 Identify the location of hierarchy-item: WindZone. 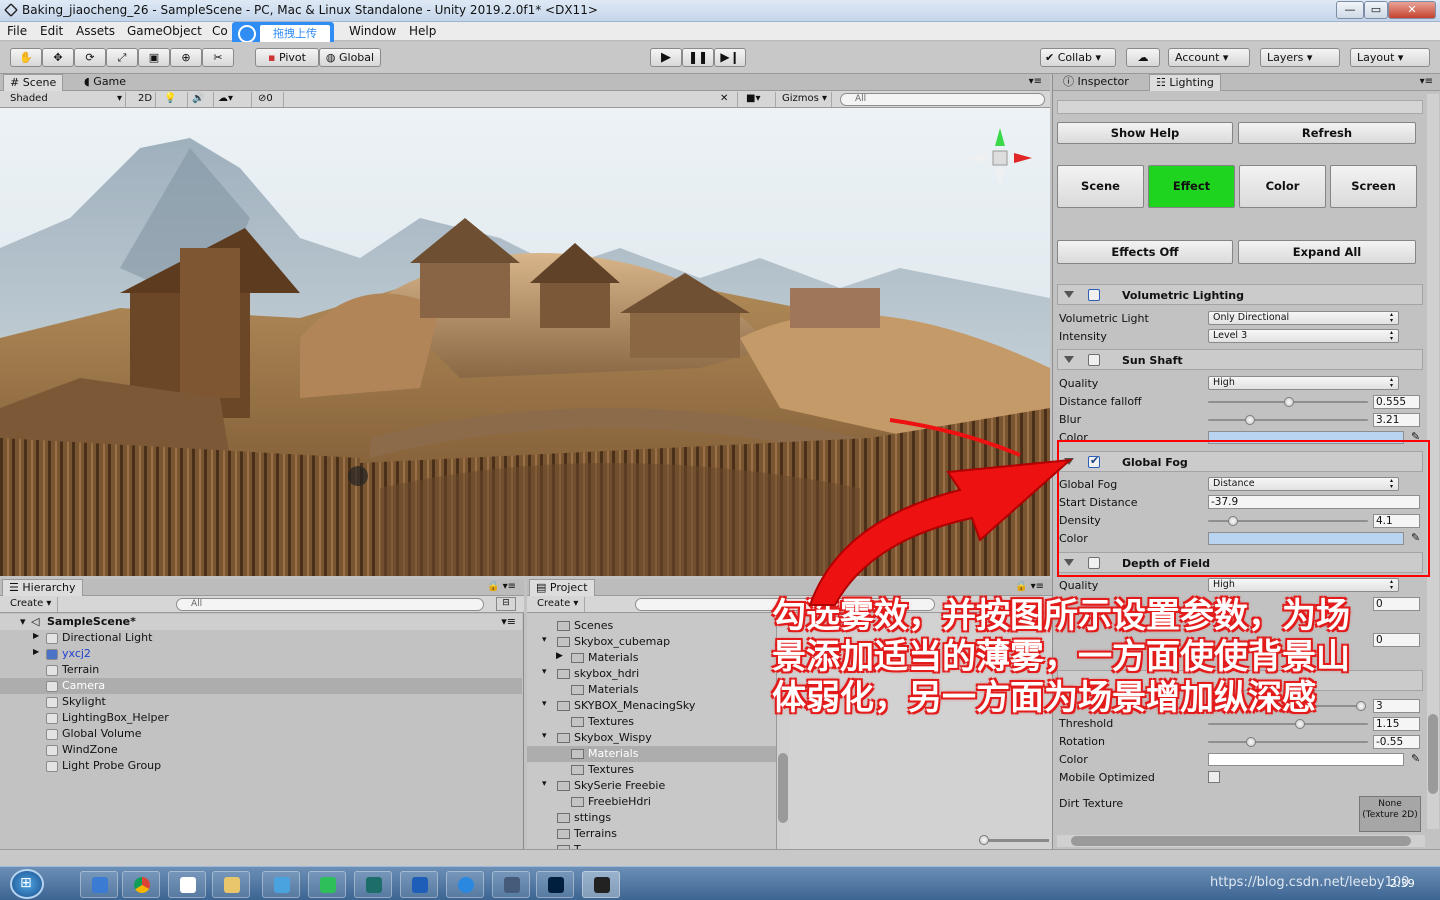
(261, 750).